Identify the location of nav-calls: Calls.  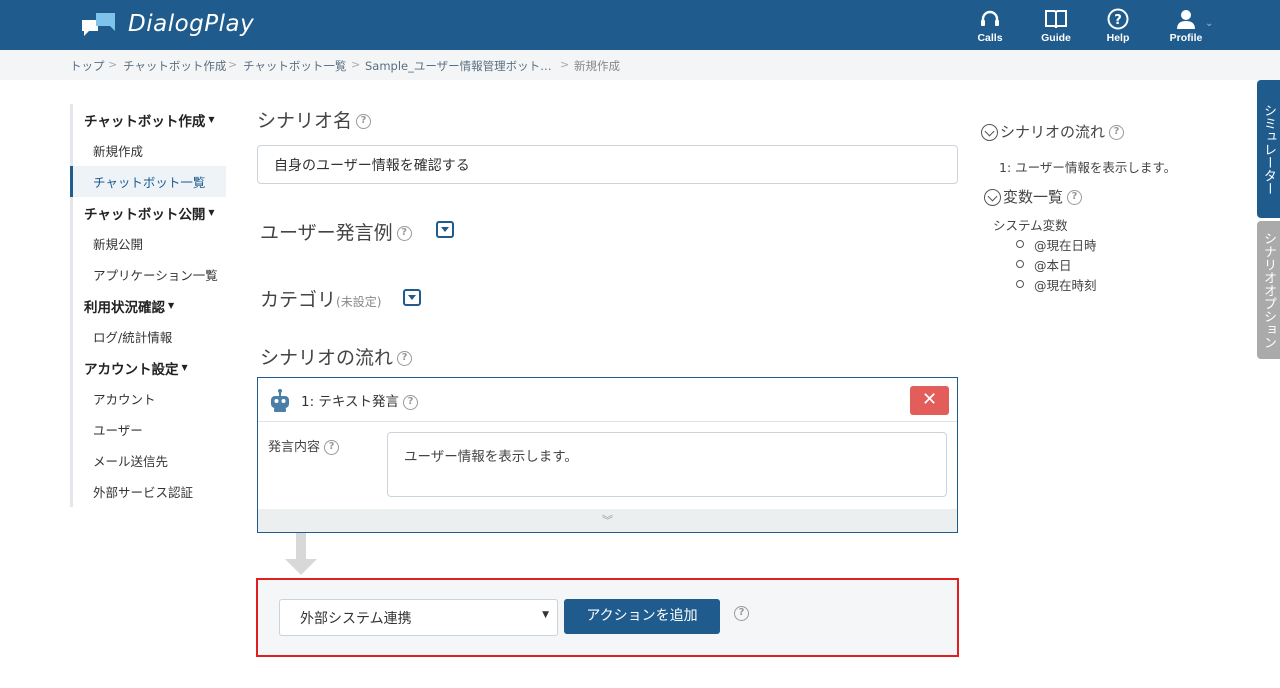
(990, 26).